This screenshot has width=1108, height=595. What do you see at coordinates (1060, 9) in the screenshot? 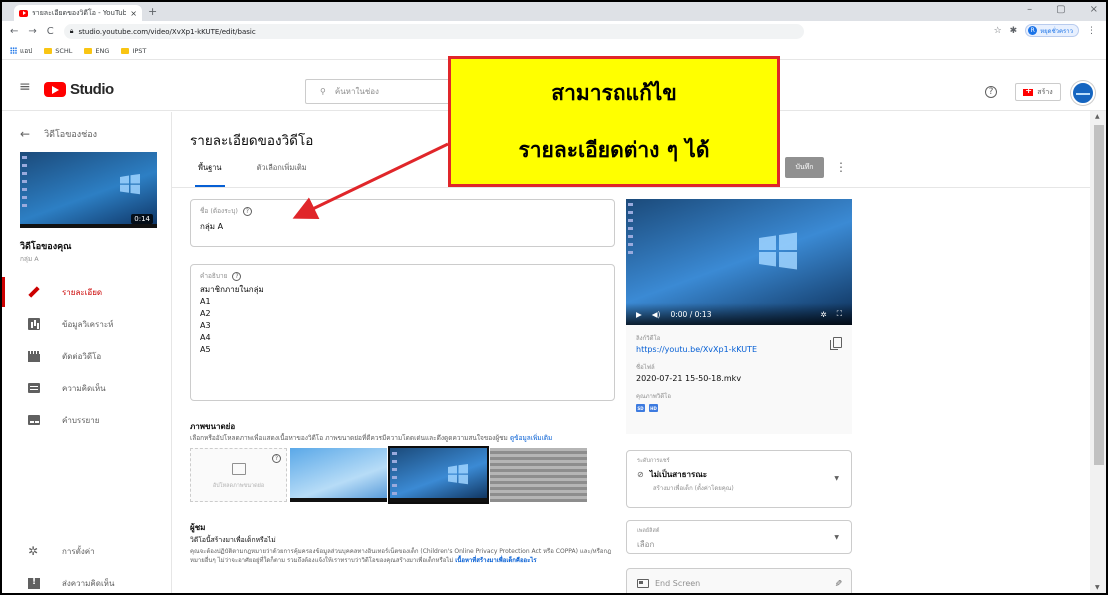
I see `maximize-button: ▢` at bounding box center [1060, 9].